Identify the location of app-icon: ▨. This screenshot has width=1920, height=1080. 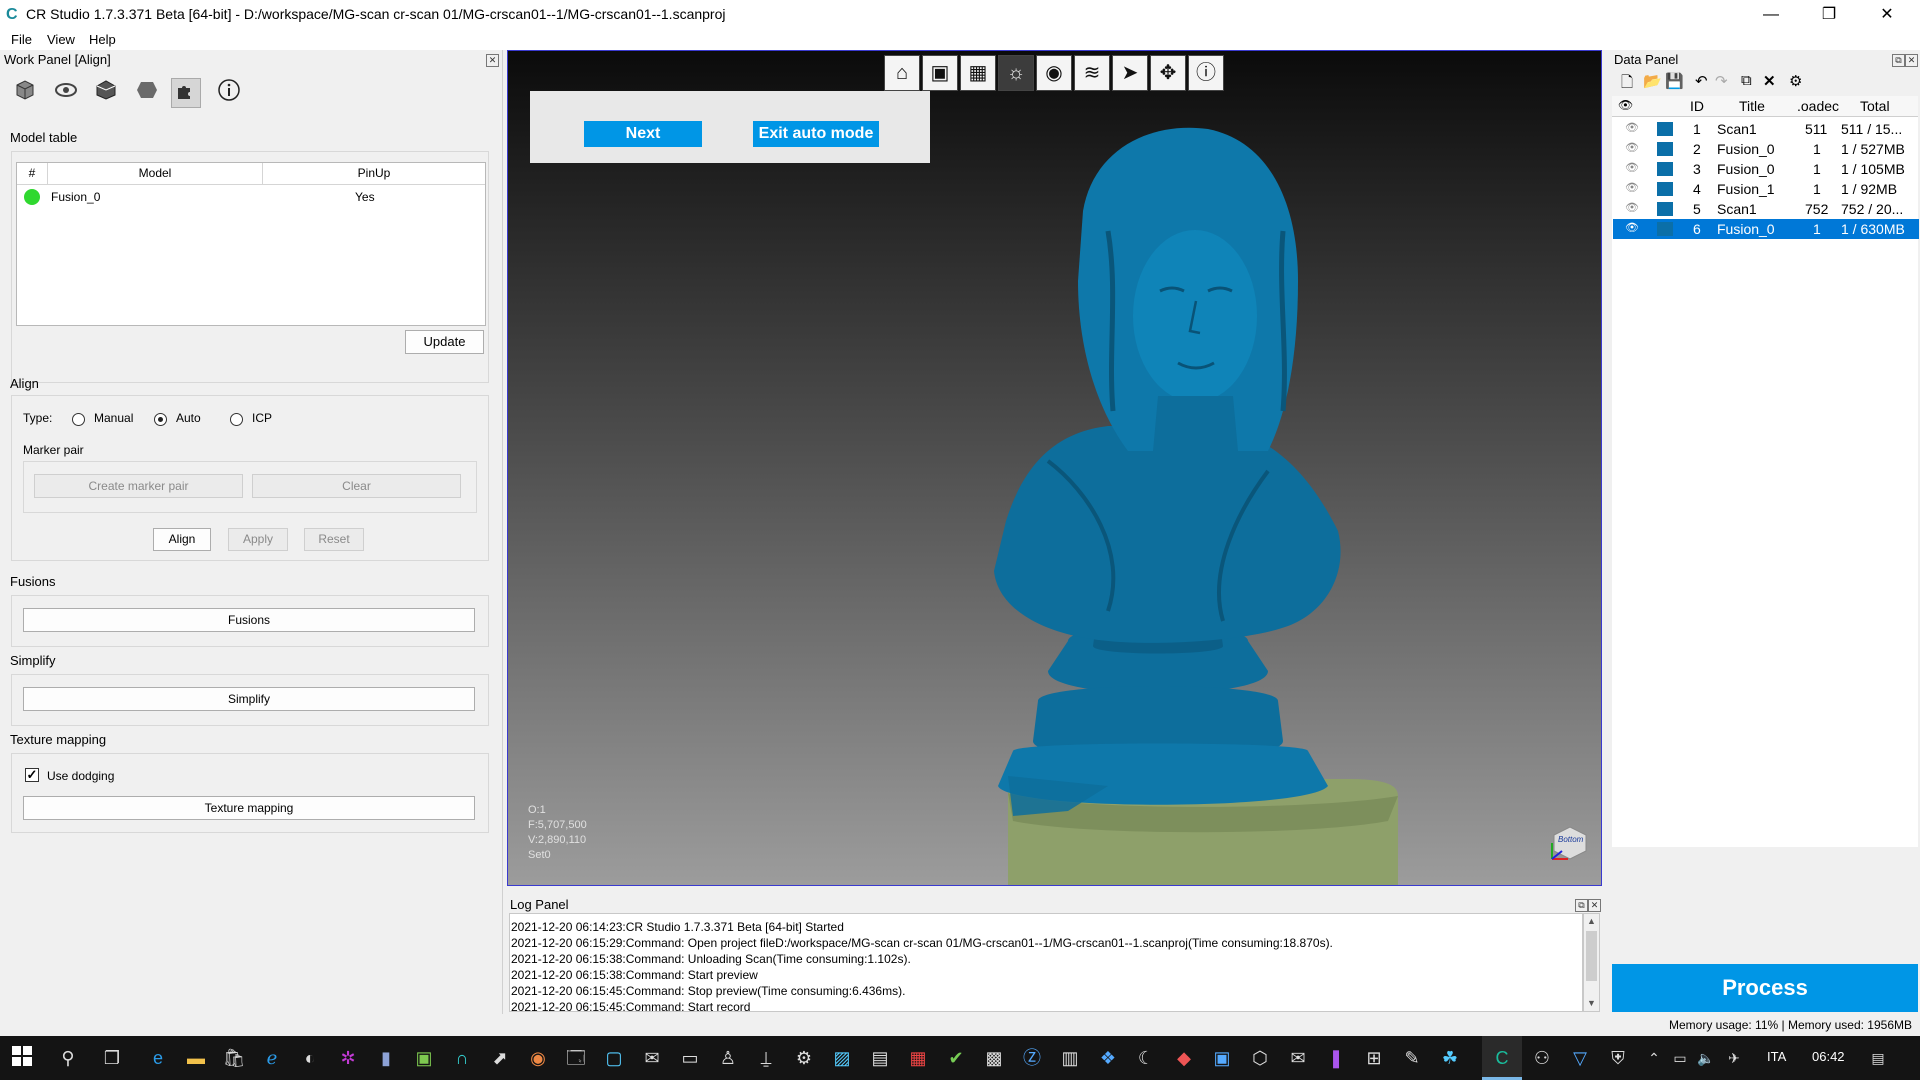
(842, 1058).